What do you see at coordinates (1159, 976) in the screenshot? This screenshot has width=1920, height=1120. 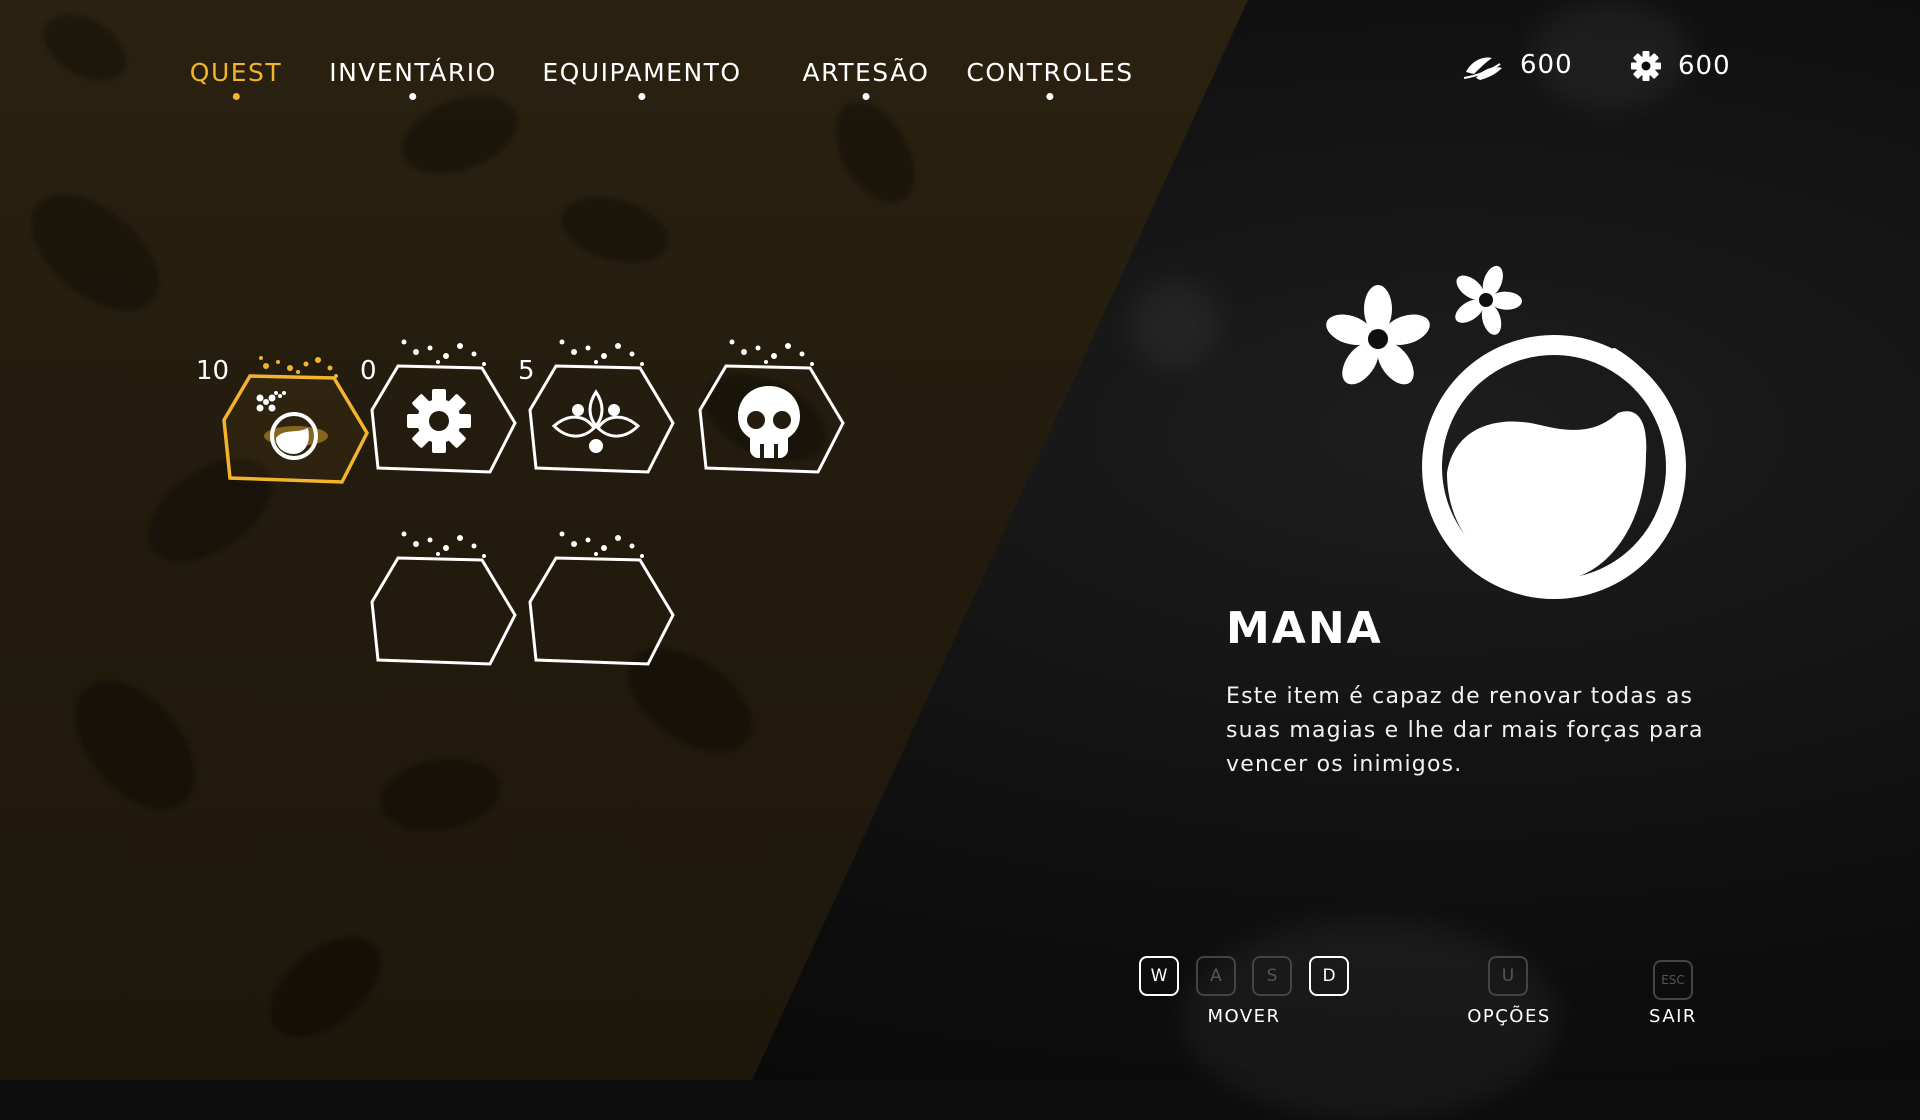 I see `key-w: W` at bounding box center [1159, 976].